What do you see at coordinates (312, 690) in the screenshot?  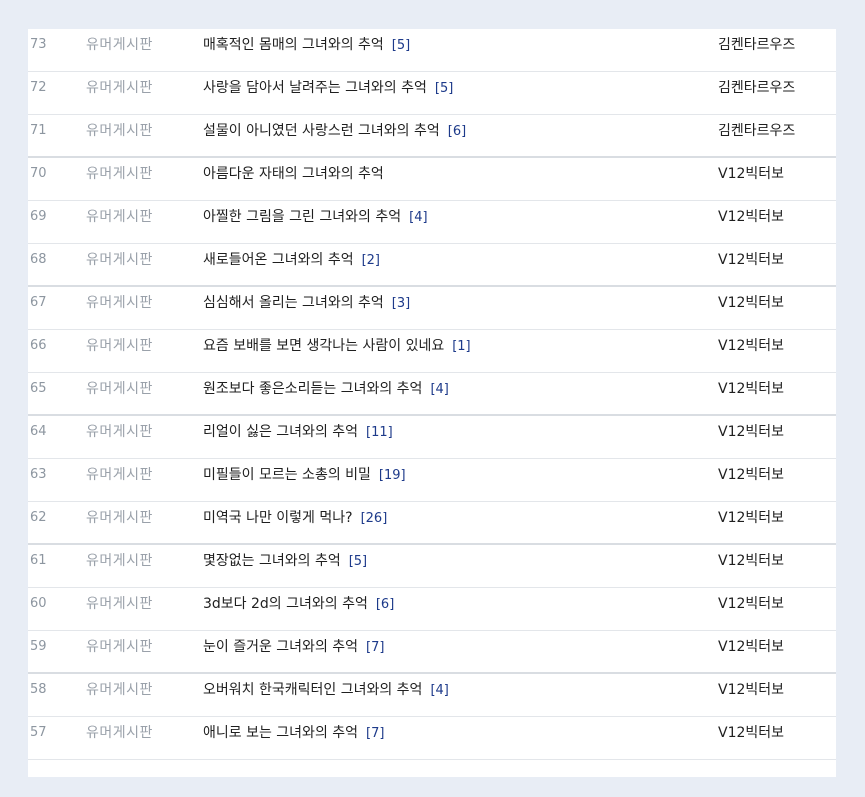 I see `post-title-link: 오버워치 한국캐릭터인 그녀와의 추억` at bounding box center [312, 690].